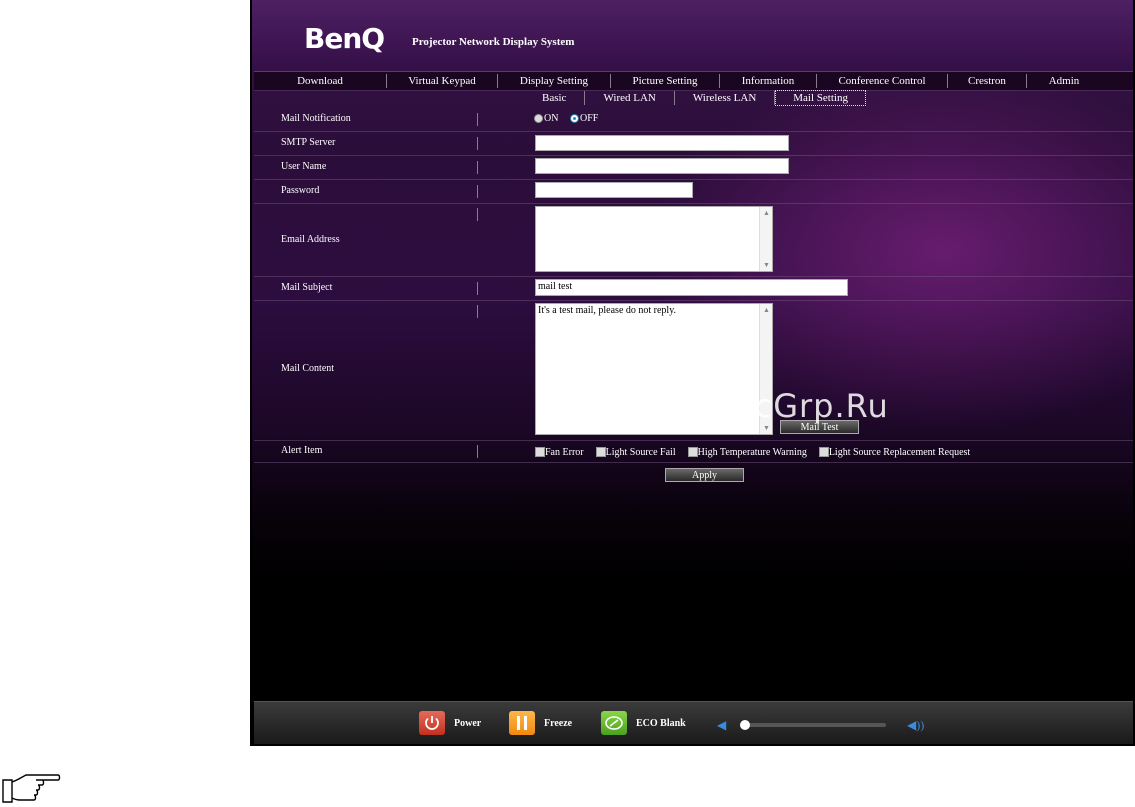 The width and height of the screenshot is (1135, 807). What do you see at coordinates (987, 81) in the screenshot?
I see `tab-crestron: Crestron` at bounding box center [987, 81].